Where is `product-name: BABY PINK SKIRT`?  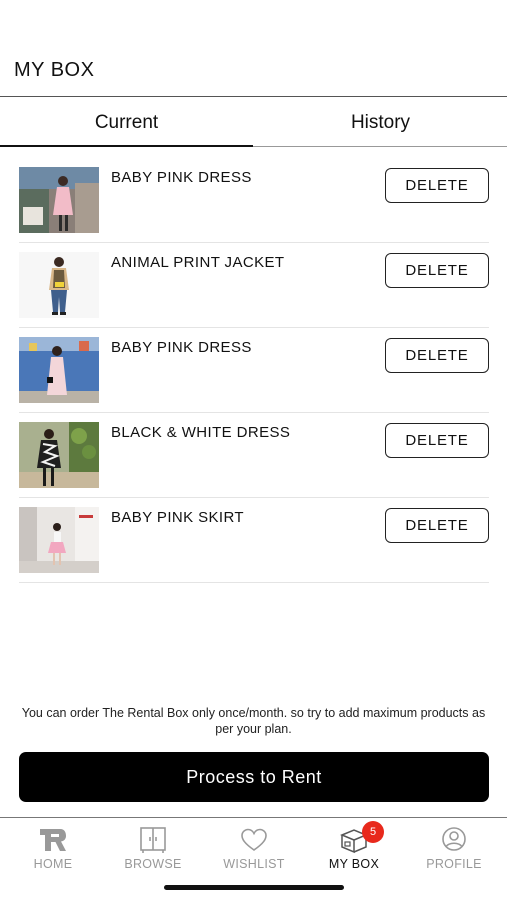
product-name: BABY PINK SKIRT is located at coordinates (177, 517).